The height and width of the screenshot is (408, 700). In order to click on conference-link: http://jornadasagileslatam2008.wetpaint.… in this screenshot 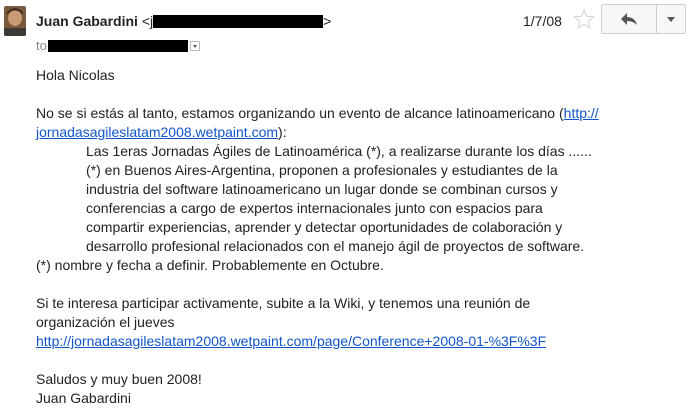, I will do `click(291, 341)`.